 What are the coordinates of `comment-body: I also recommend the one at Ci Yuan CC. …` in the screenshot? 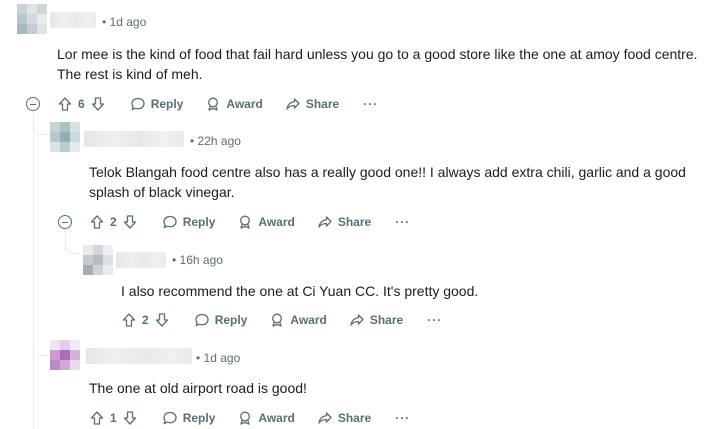 It's located at (300, 291).